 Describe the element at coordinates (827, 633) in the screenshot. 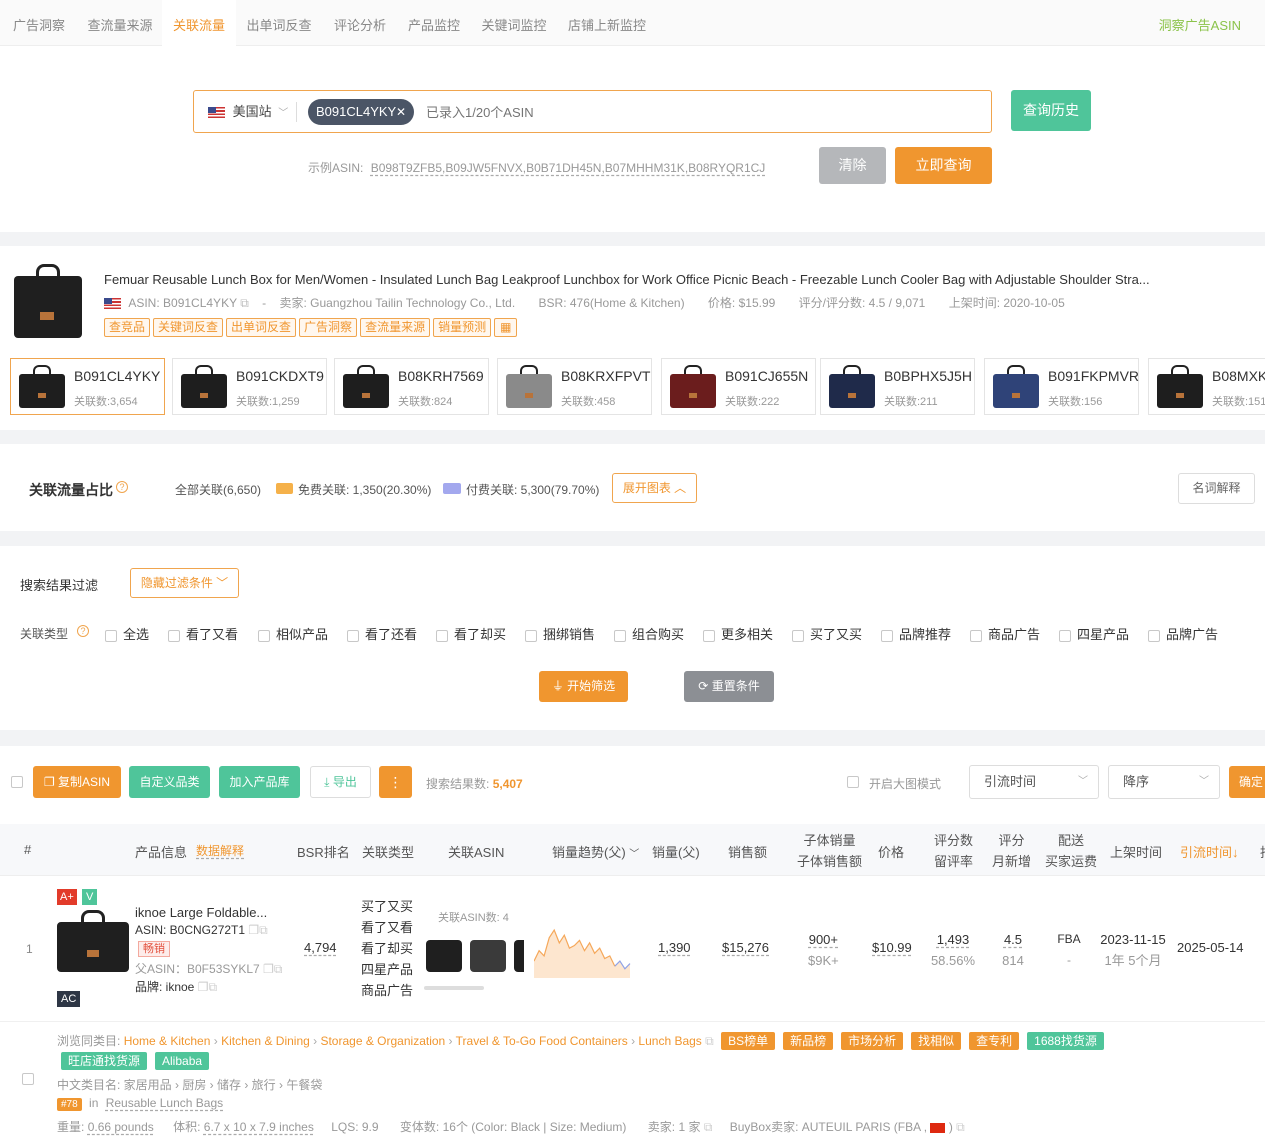

I see `type-option: 买了又买` at that location.